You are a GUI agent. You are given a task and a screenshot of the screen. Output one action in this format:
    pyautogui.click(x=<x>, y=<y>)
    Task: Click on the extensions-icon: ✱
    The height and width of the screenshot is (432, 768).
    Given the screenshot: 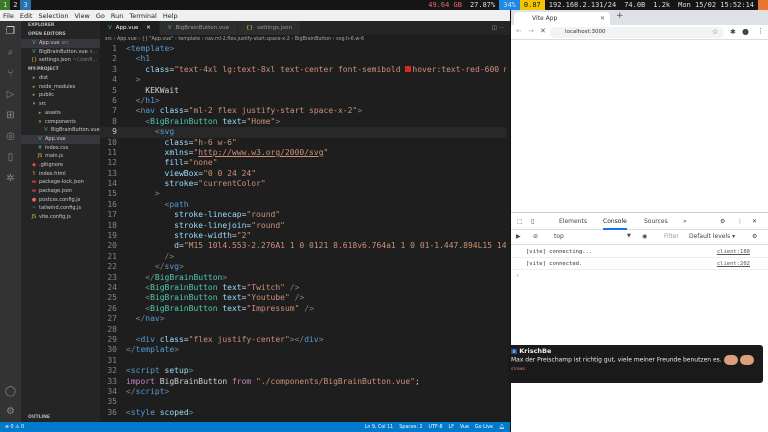 What is the action you would take?
    pyautogui.click(x=733, y=32)
    